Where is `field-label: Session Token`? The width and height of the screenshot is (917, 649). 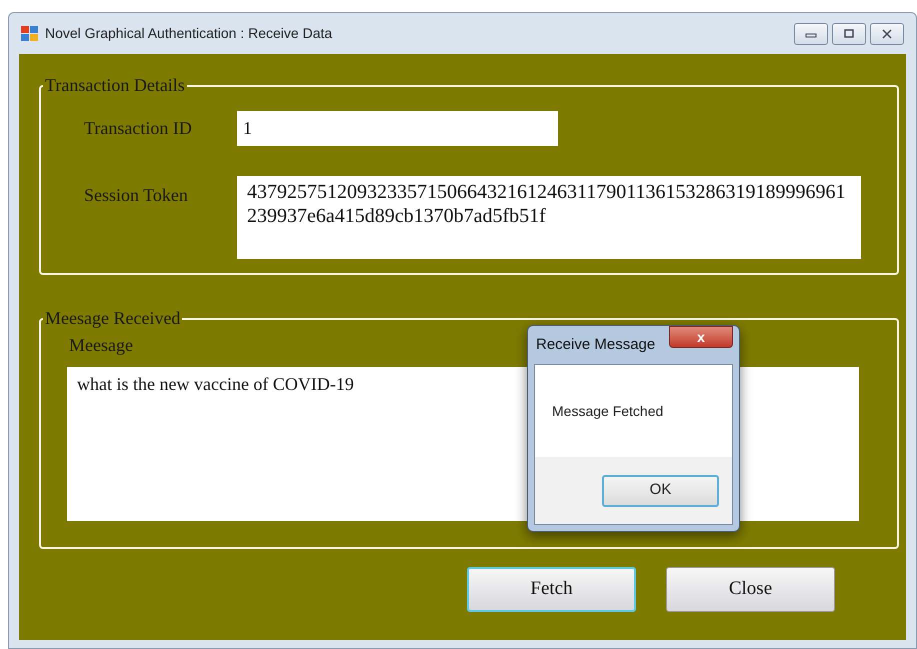
field-label: Session Token is located at coordinates (136, 195).